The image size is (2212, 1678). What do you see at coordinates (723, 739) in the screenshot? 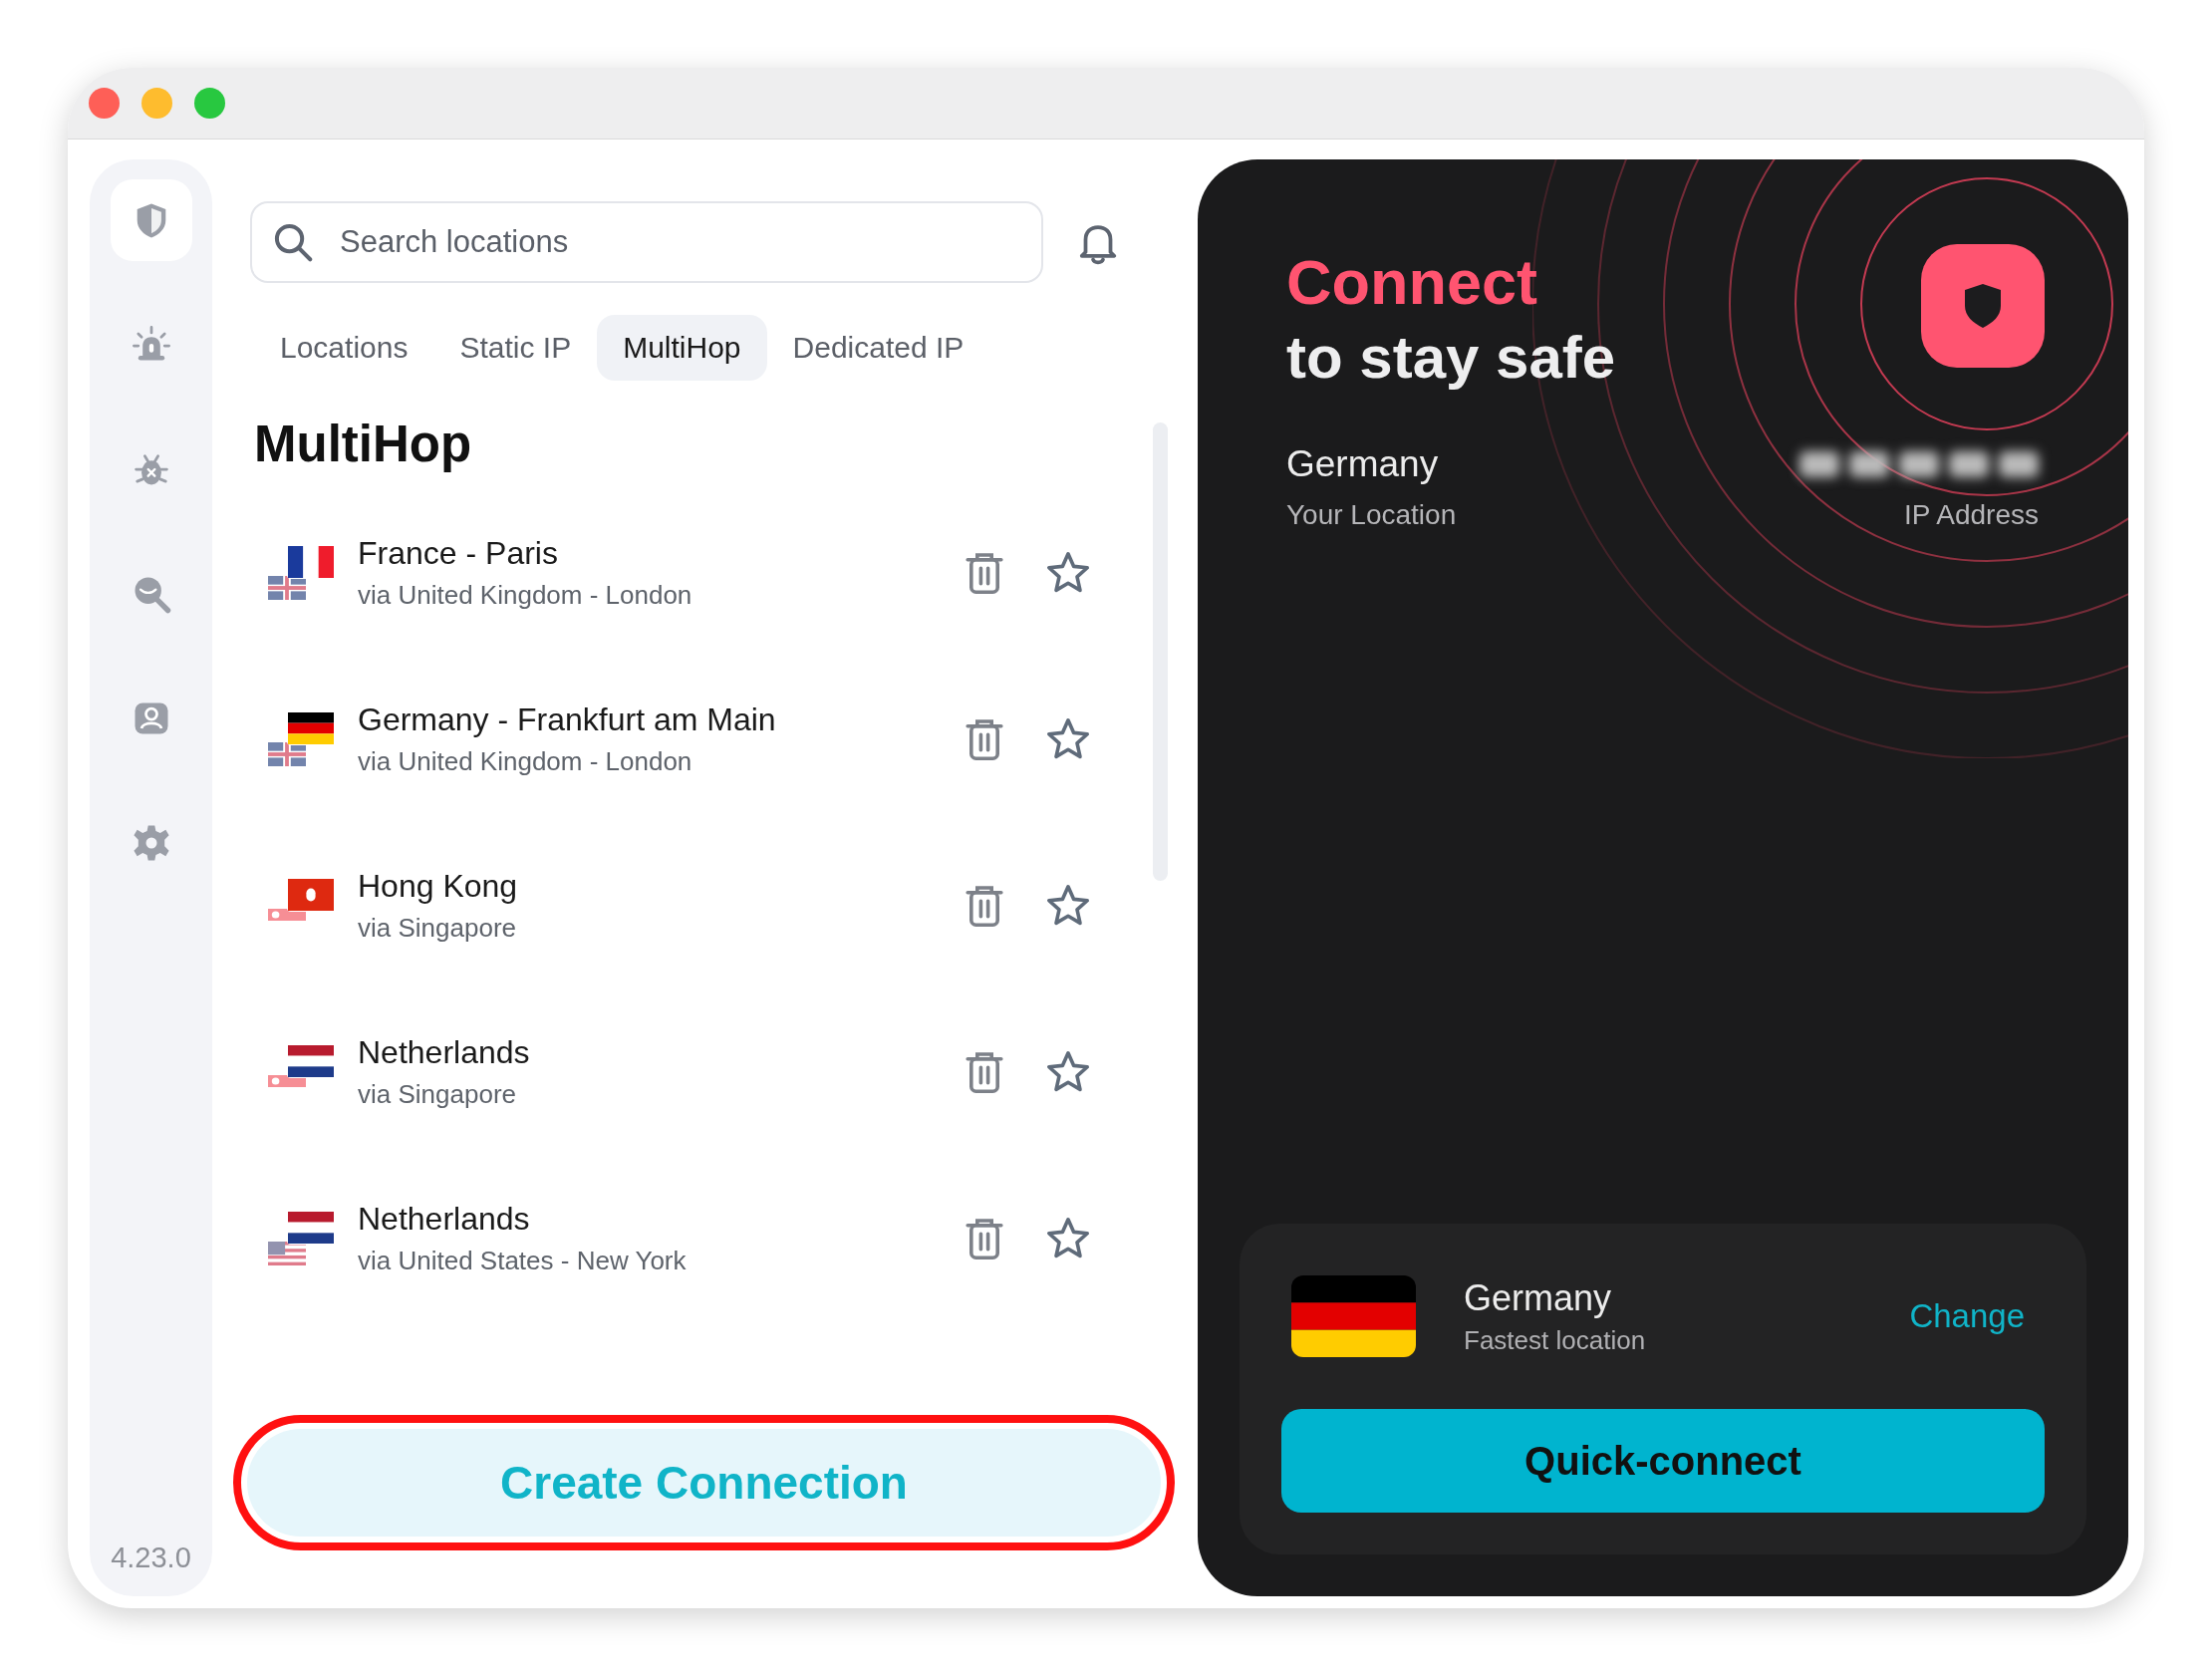
I see `route-item: Germany - Frankfurt am Main via United Kingdom - London` at bounding box center [723, 739].